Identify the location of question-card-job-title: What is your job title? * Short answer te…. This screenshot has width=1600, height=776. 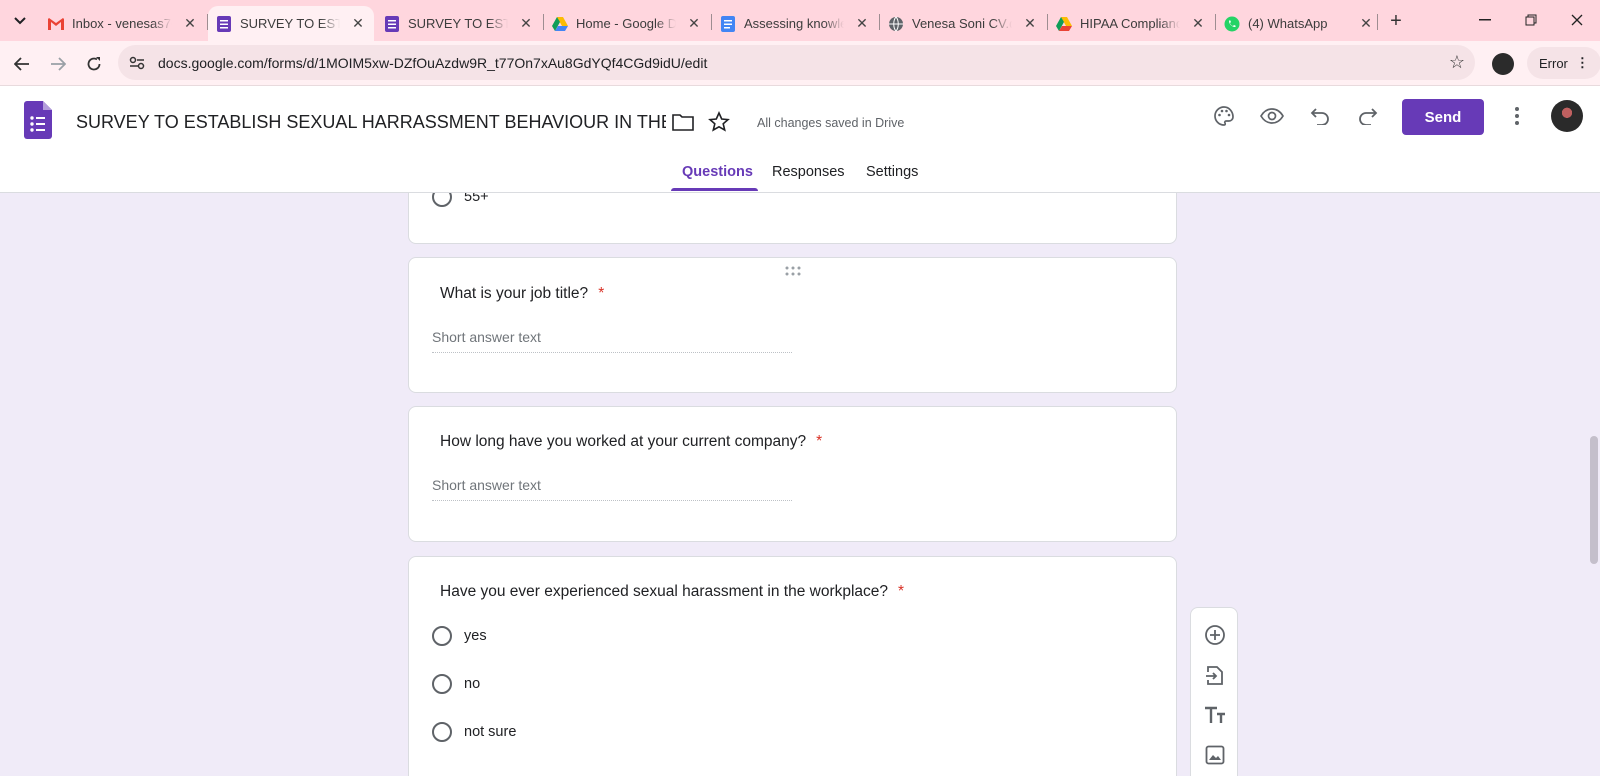
(792, 325).